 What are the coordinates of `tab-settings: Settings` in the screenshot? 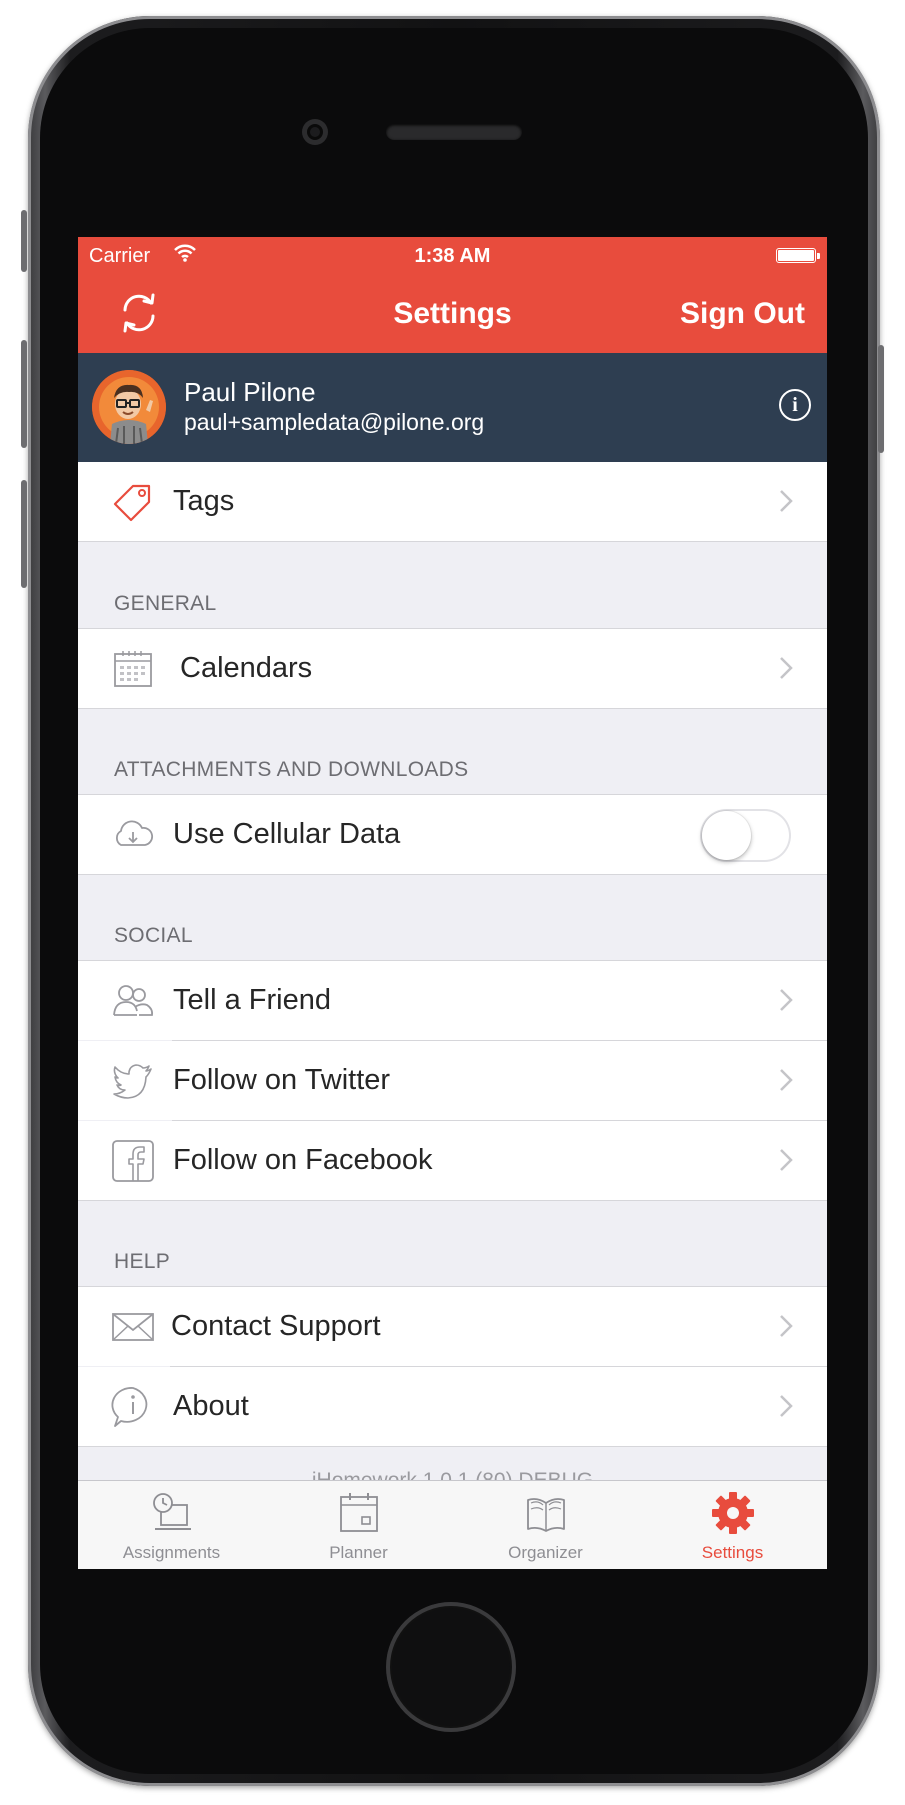 It's located at (732, 1525).